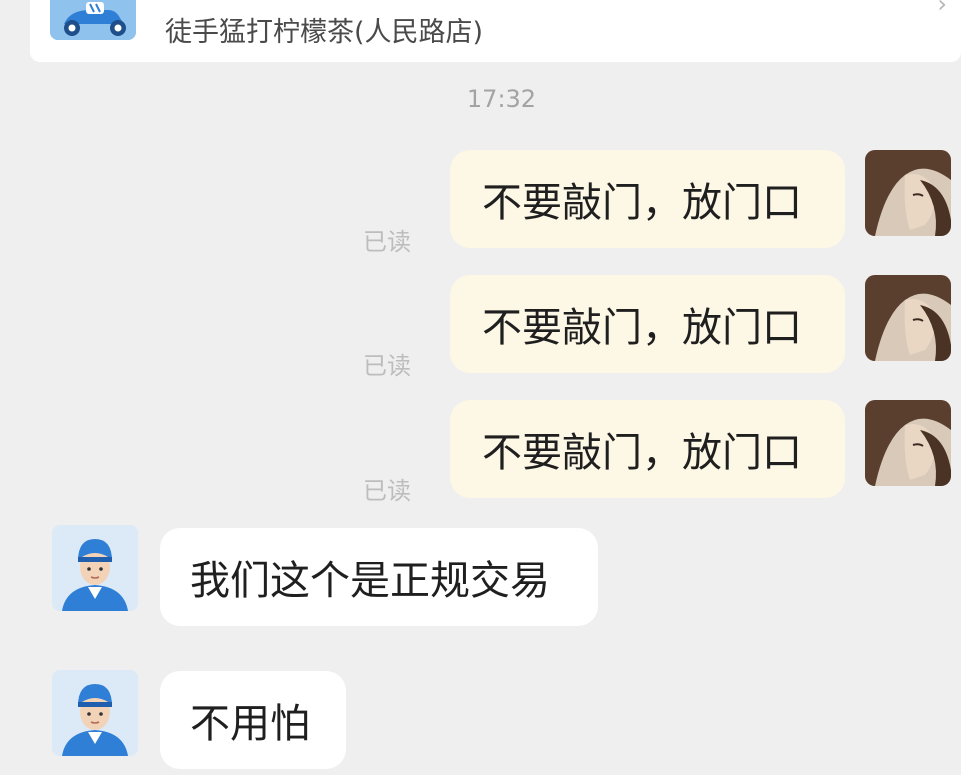 This screenshot has height=775, width=961. I want to click on delivery-scooter-icon, so click(93, 20).